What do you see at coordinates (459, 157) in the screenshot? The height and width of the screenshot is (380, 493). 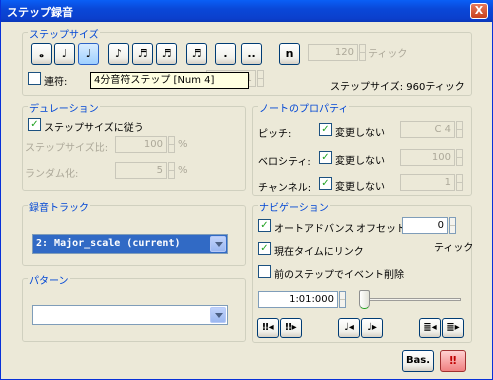 I see `velocity-spinner` at bounding box center [459, 157].